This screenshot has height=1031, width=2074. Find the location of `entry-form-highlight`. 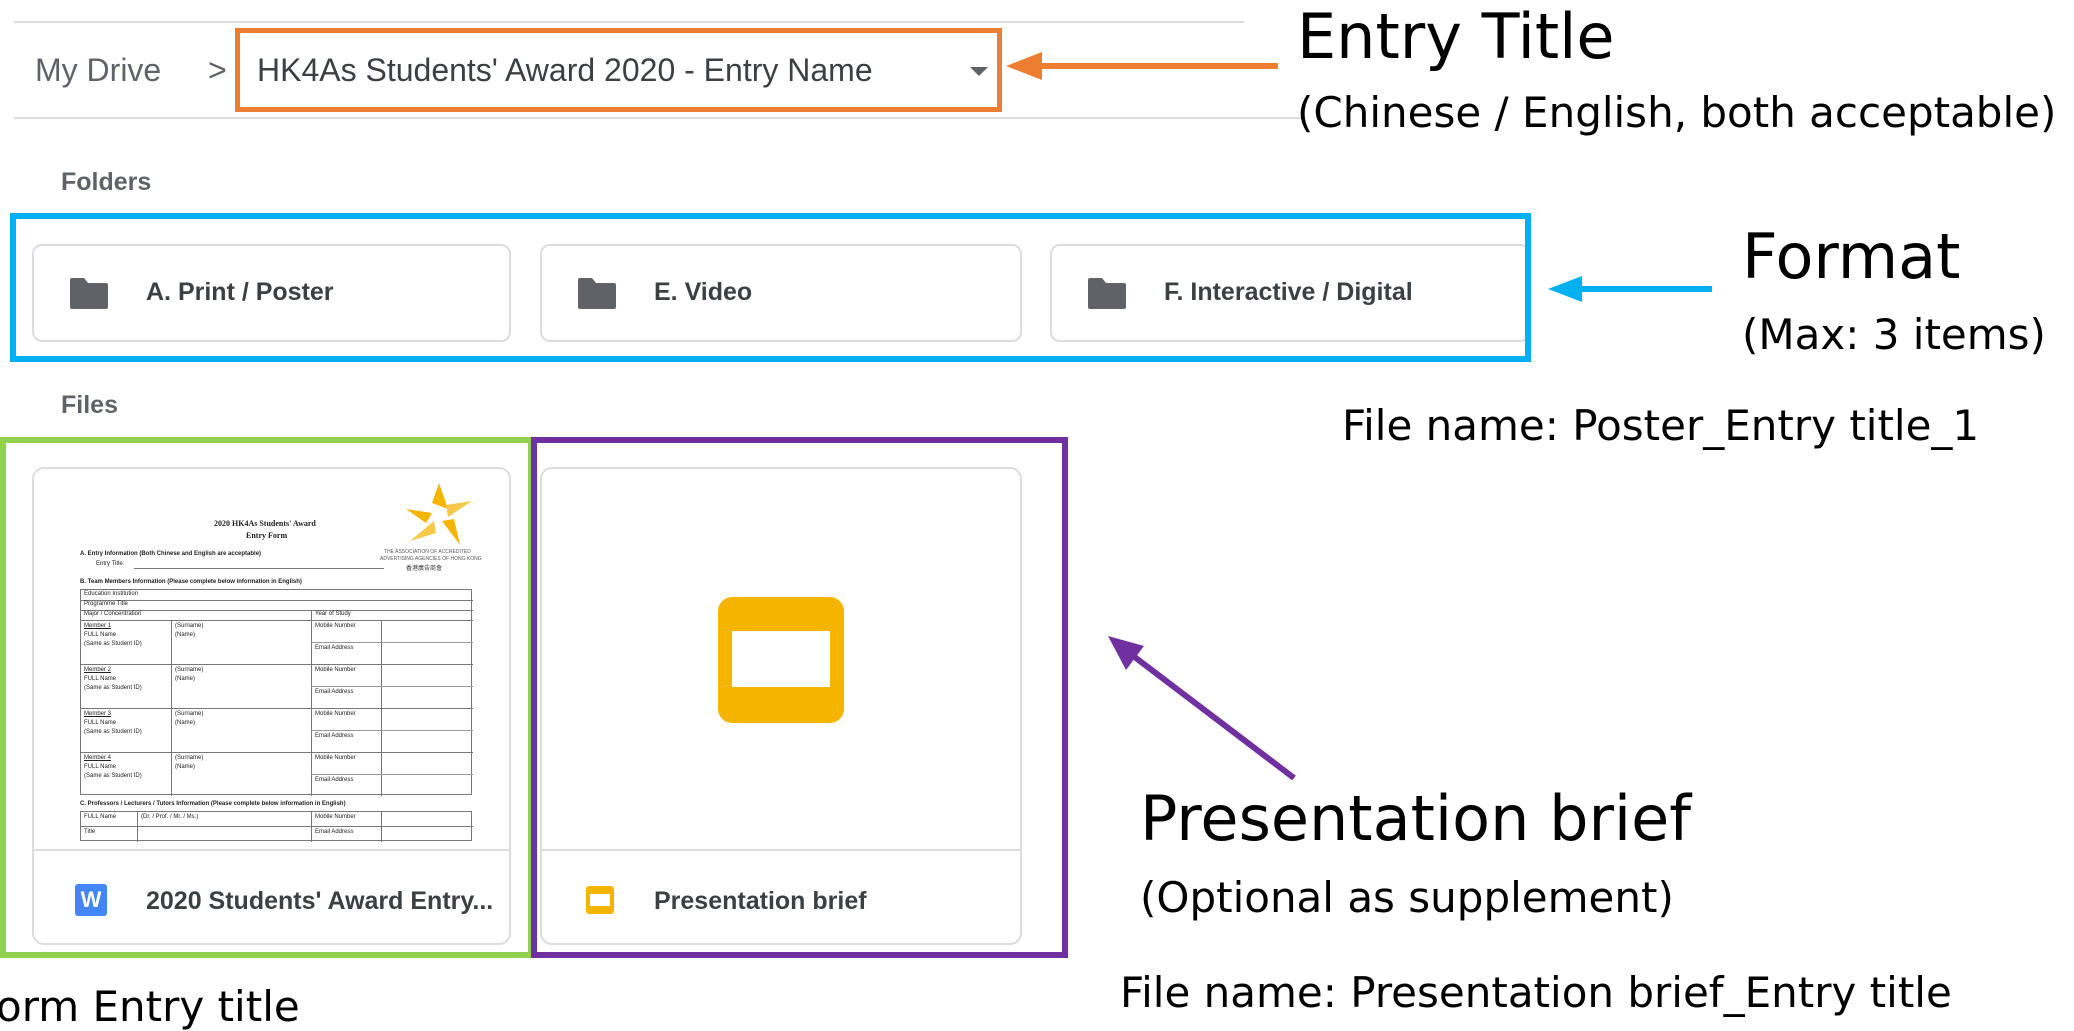

entry-form-highlight is located at coordinates (267, 697).